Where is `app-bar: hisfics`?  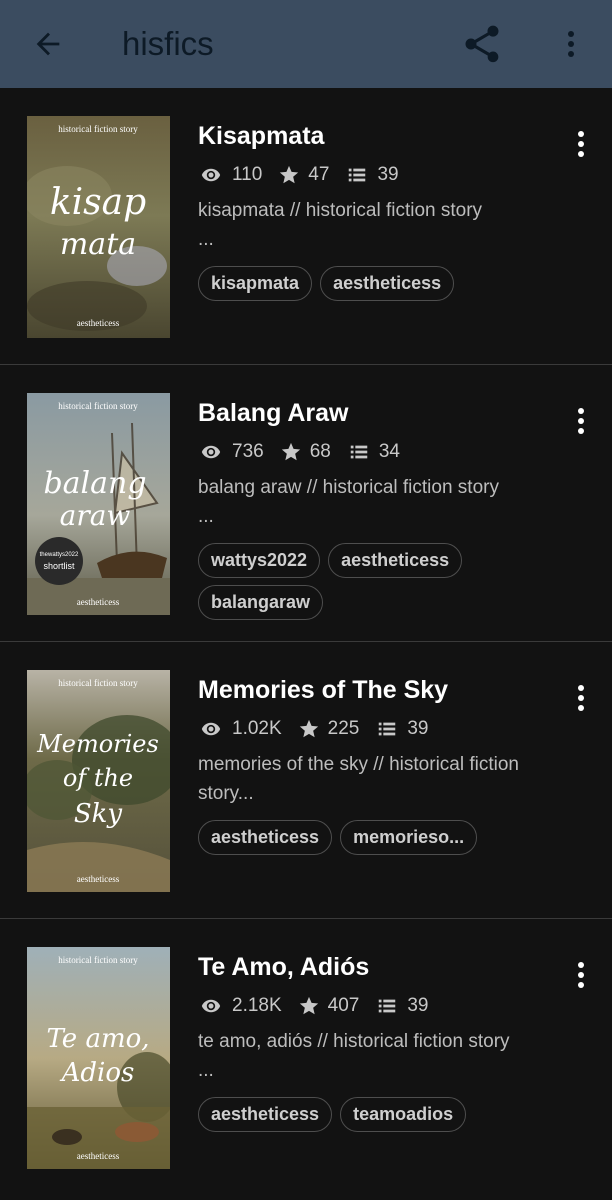 app-bar: hisfics is located at coordinates (306, 44).